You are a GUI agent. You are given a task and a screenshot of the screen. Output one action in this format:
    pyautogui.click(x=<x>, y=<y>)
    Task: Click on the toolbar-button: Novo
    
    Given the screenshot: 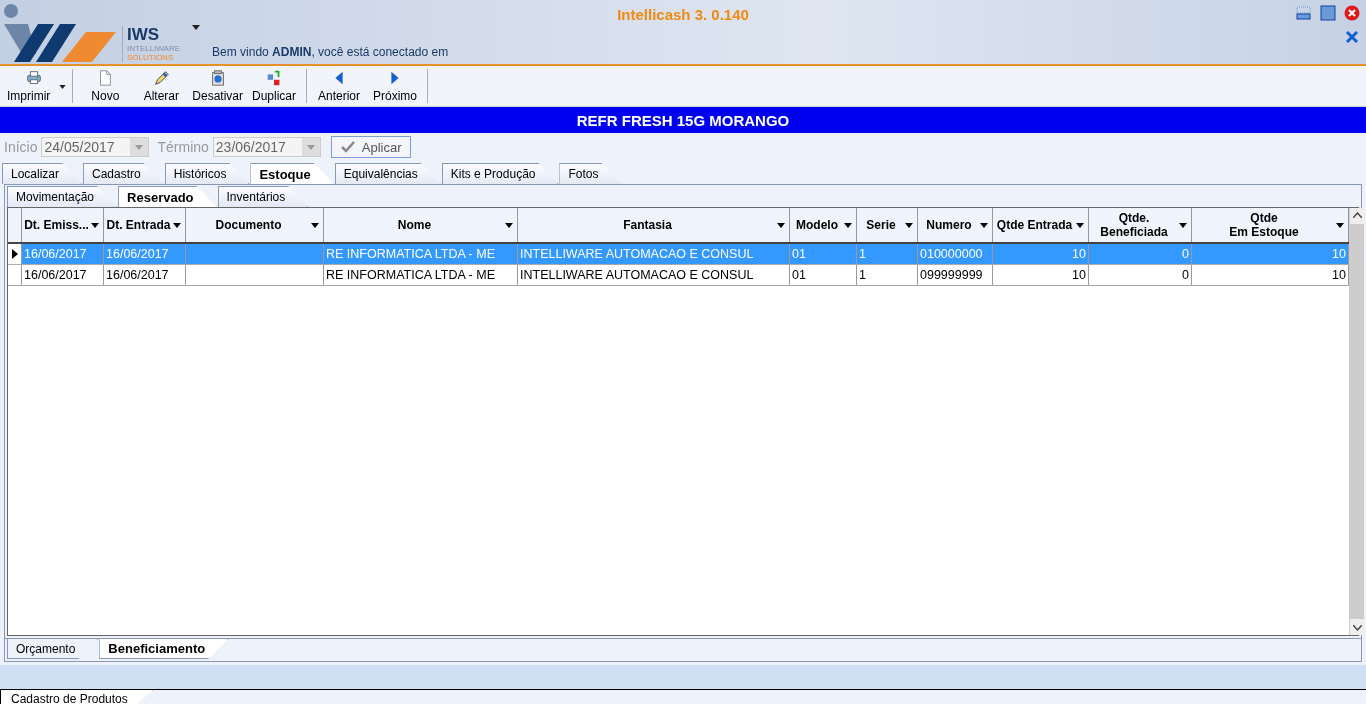 What is the action you would take?
    pyautogui.click(x=105, y=86)
    